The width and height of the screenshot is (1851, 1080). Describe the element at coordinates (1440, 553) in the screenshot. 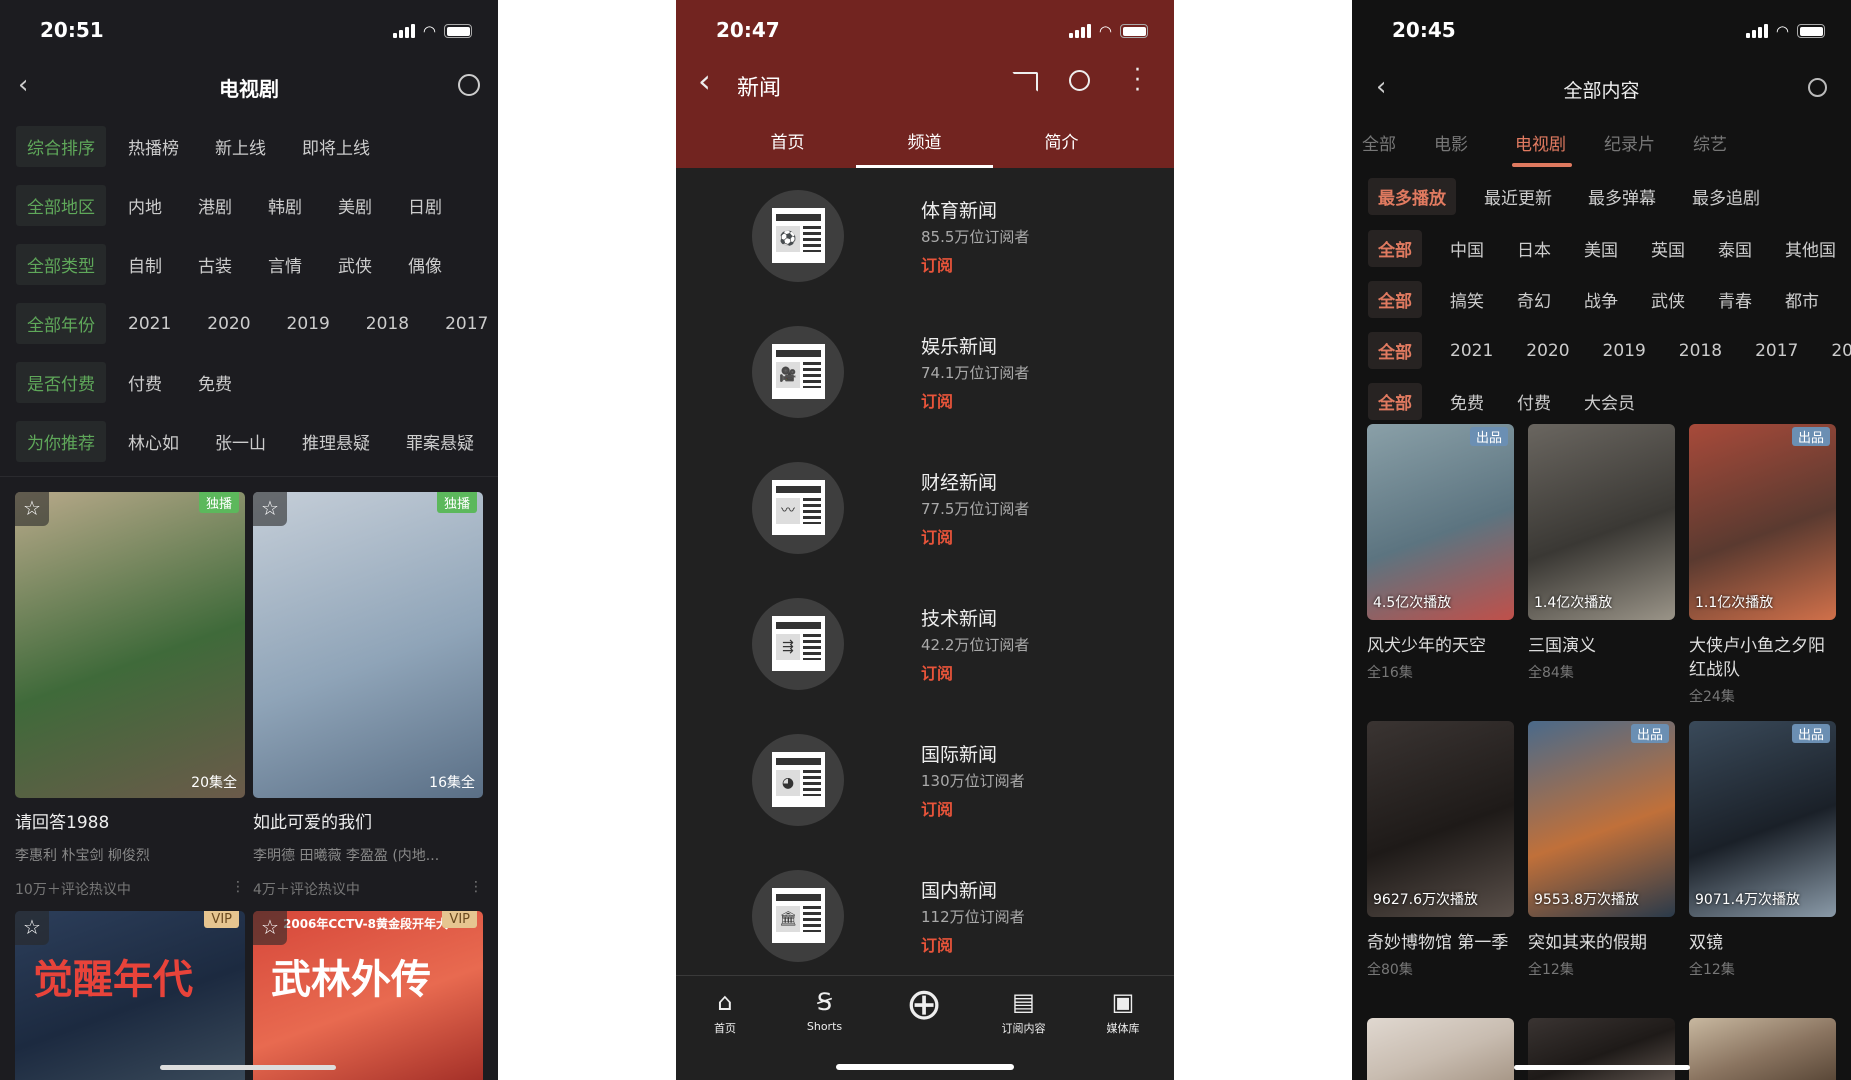

I see `show-card: 出品 4.5亿次播放 风犬少年的天空 全16集` at that location.